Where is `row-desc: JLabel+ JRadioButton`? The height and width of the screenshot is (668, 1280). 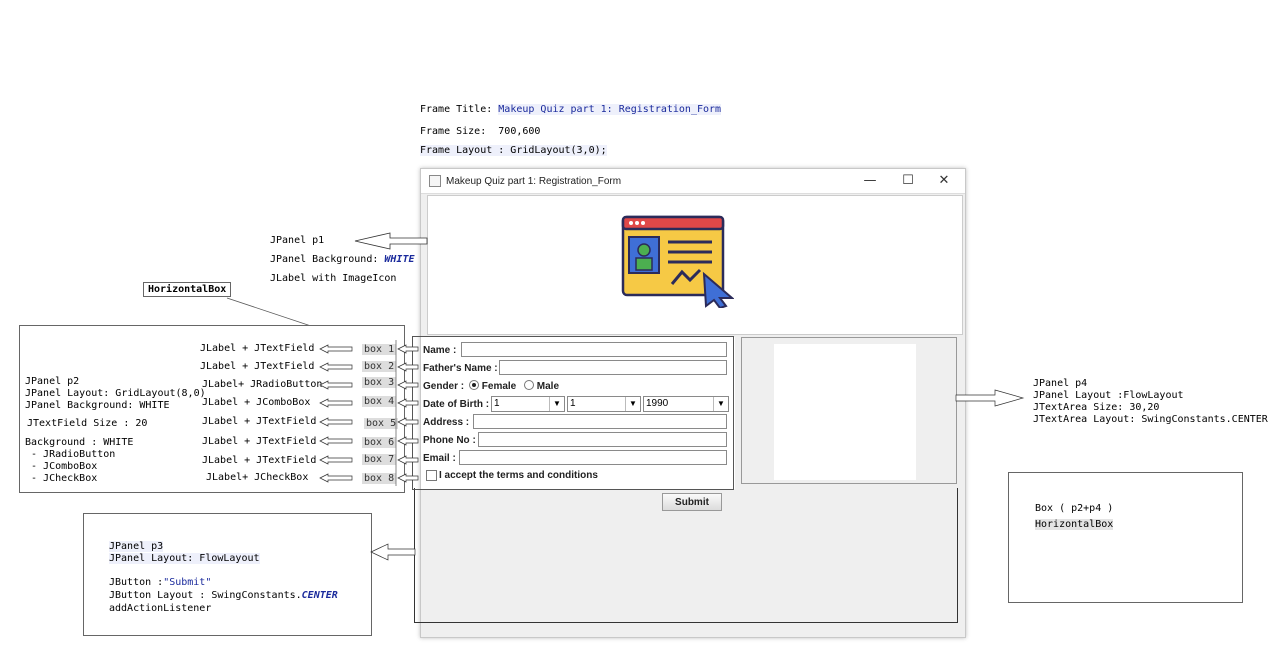
row-desc: JLabel+ JRadioButton is located at coordinates (262, 384).